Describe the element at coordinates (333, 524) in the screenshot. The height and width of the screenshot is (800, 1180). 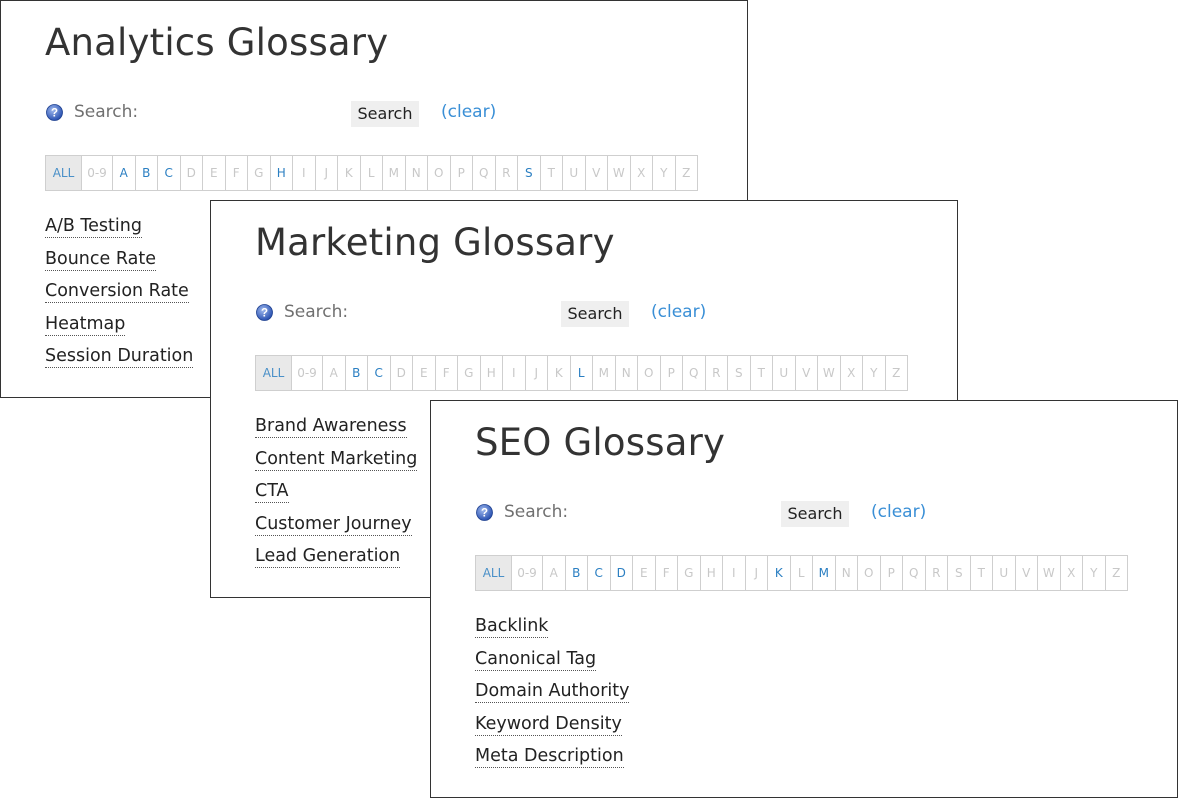
I see `glossary-term-link: Customer Journey` at that location.